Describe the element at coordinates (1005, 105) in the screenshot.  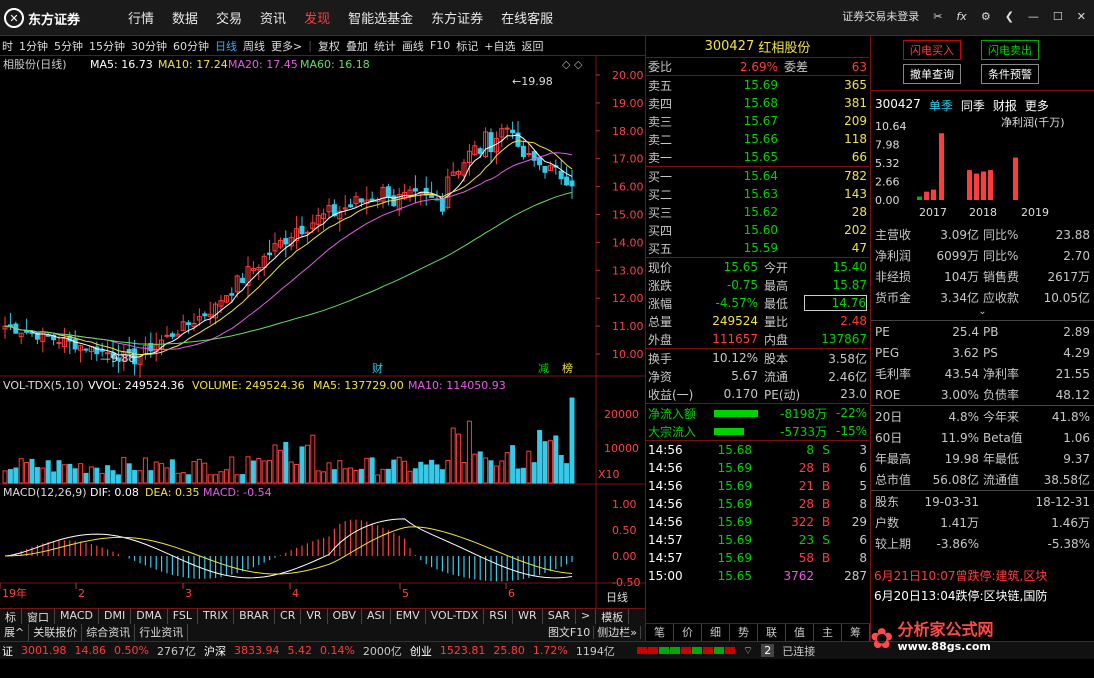
I see `fin-tab-2: 财报` at that location.